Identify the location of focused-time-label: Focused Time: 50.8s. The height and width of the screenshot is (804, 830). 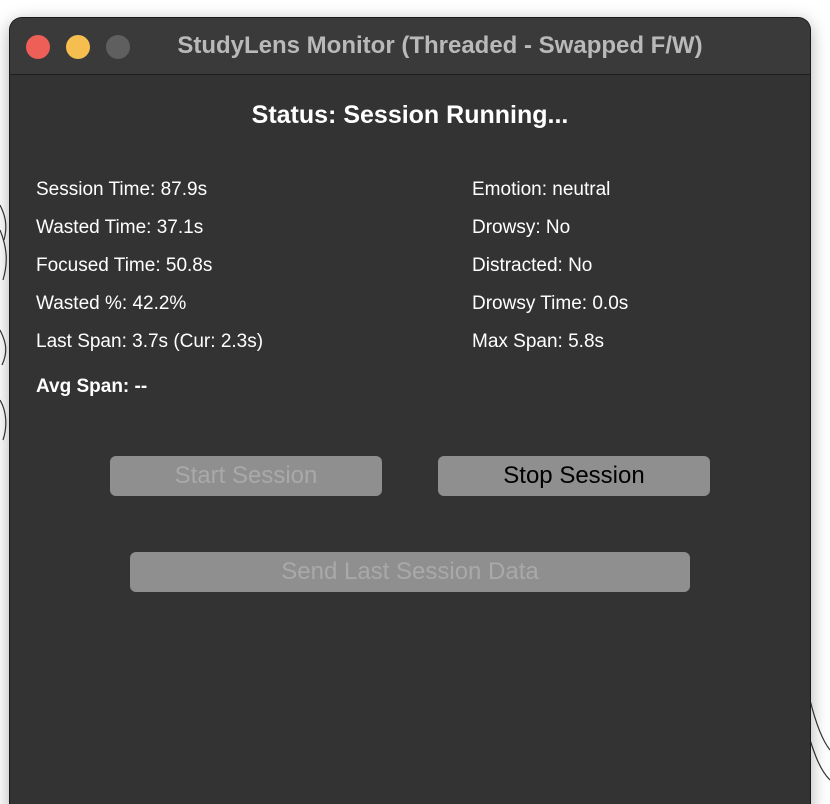
(124, 265).